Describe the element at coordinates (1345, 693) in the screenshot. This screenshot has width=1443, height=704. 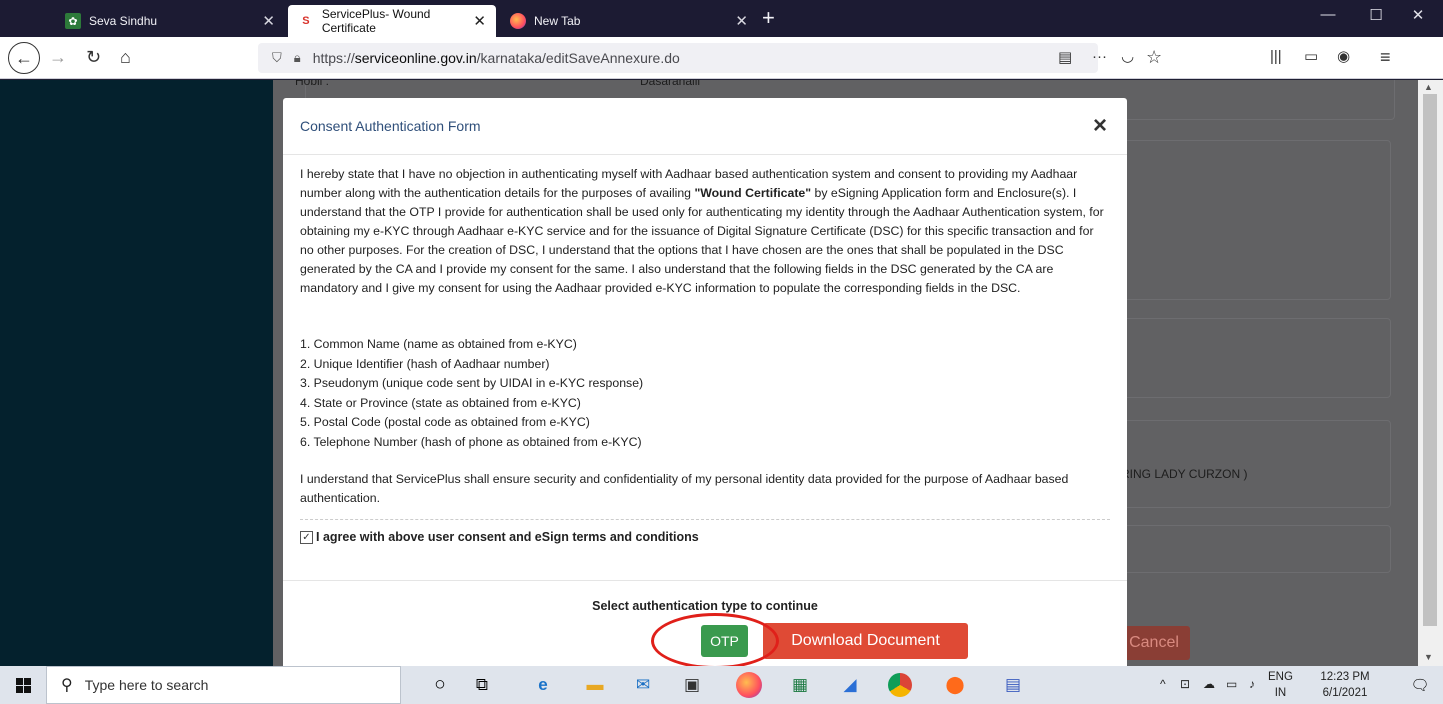
I see `clock-date: 6/1/2021` at that location.